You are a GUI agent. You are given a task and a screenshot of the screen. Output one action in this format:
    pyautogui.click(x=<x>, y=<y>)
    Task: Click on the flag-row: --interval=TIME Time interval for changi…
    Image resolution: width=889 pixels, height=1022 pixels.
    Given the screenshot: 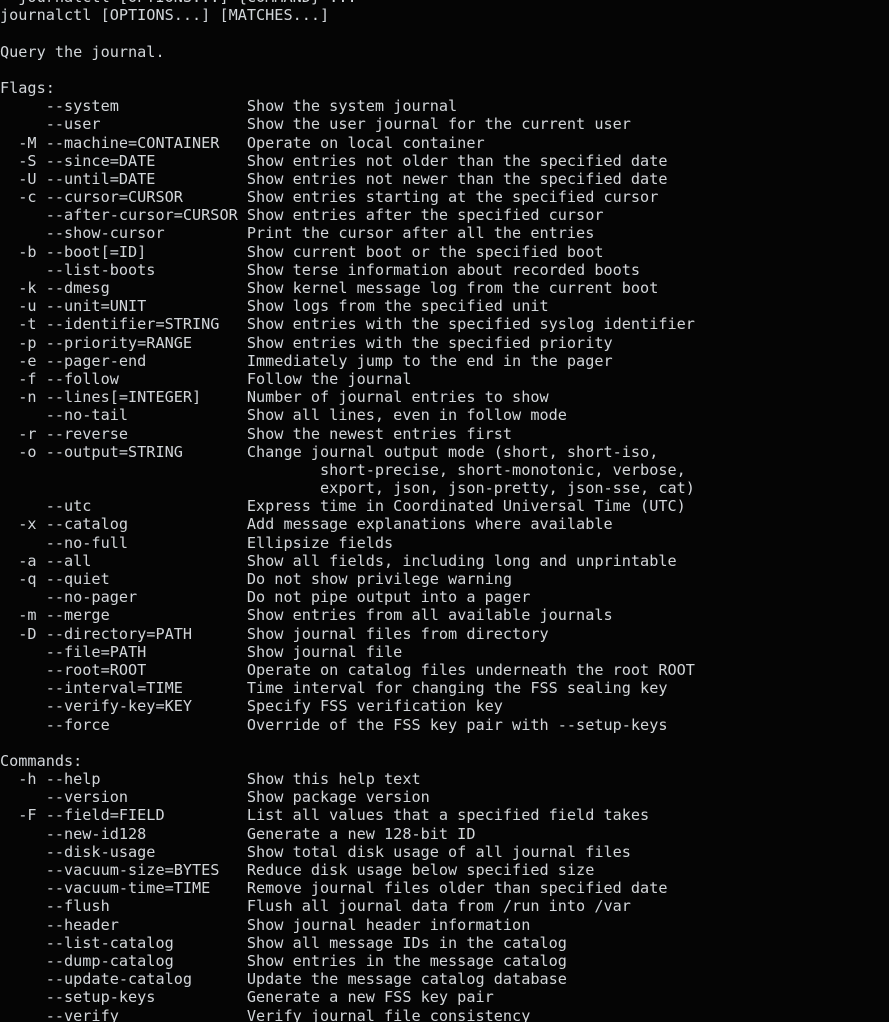 What is the action you would take?
    pyautogui.click(x=334, y=688)
    